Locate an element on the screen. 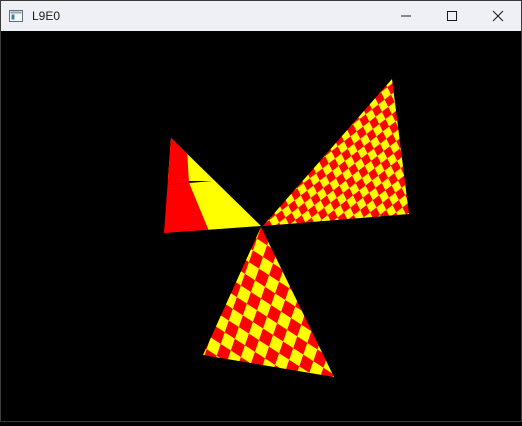  title-bar: L9E0 is located at coordinates (261, 16).